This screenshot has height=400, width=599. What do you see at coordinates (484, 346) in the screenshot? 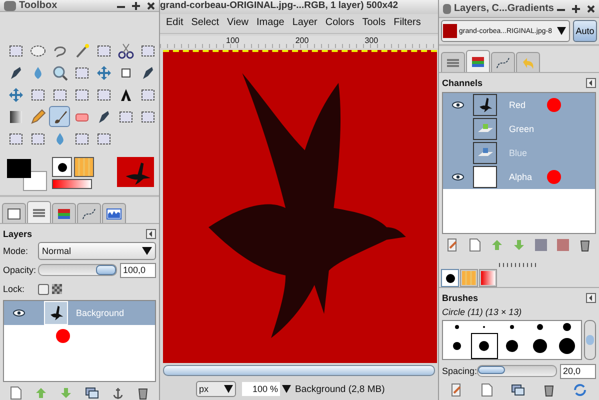
I see `brush-item` at bounding box center [484, 346].